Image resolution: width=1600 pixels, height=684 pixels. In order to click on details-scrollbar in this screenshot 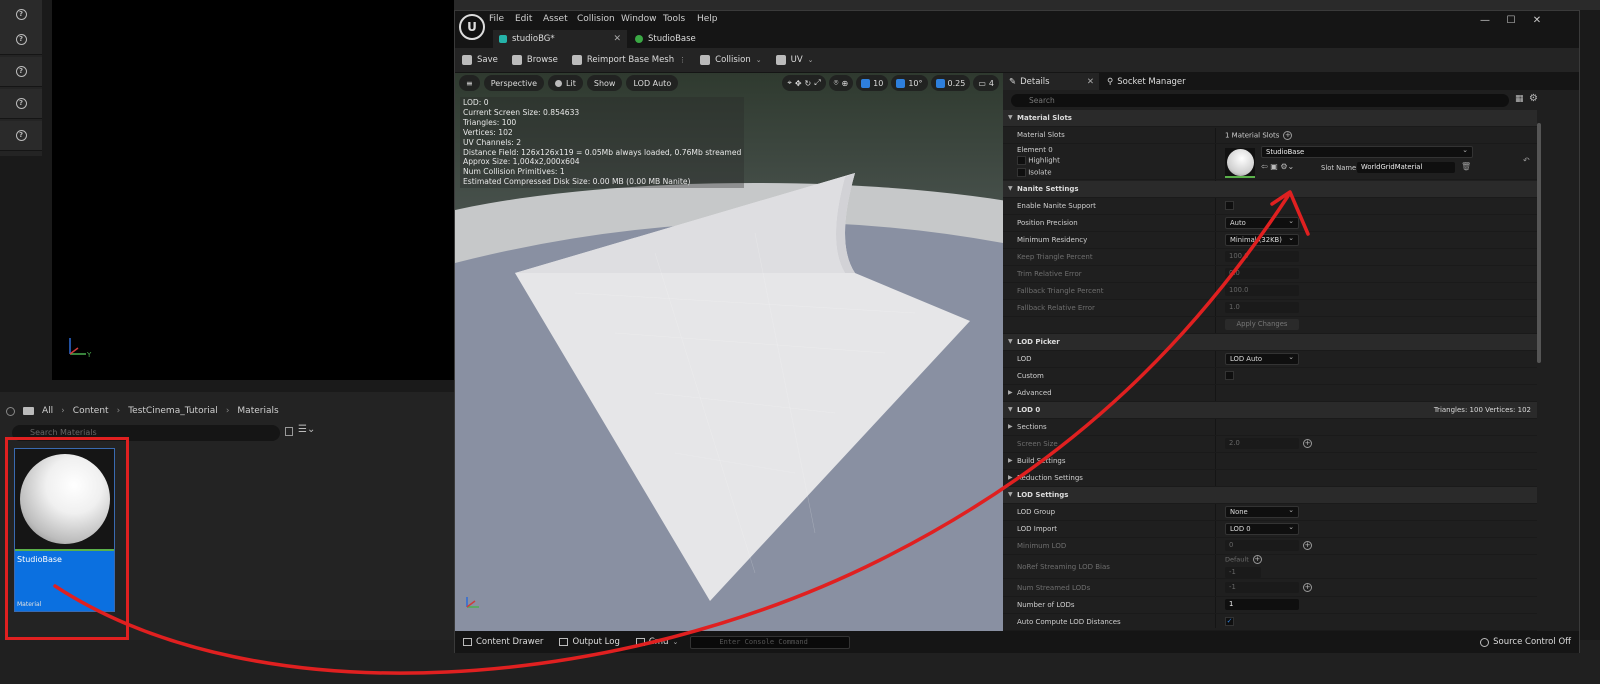, I will do `click(1539, 243)`.